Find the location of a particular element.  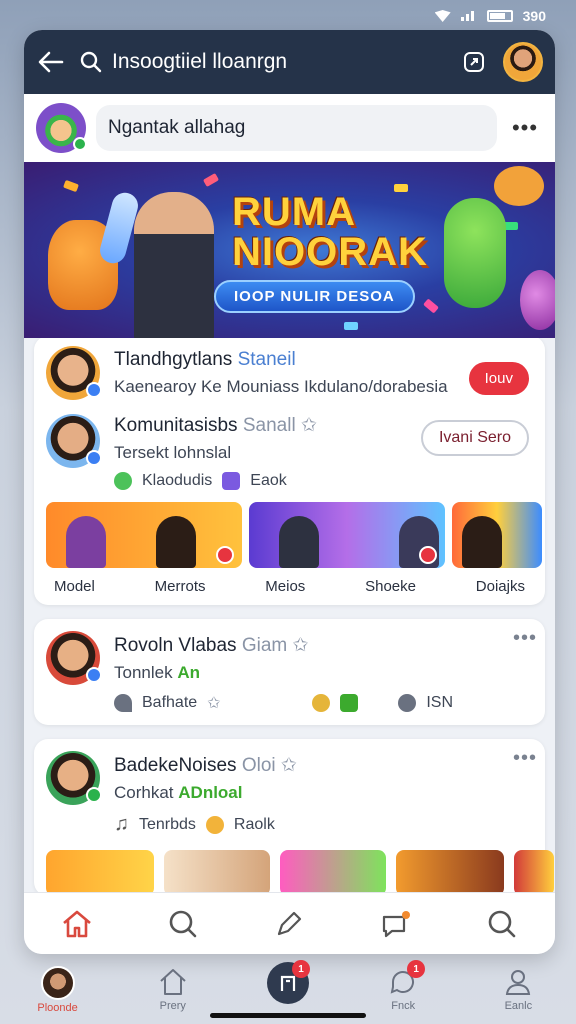

bottom-navigation: Ploonde Prery 1 1 Fnck Eanlc is located at coordinates (288, 989).